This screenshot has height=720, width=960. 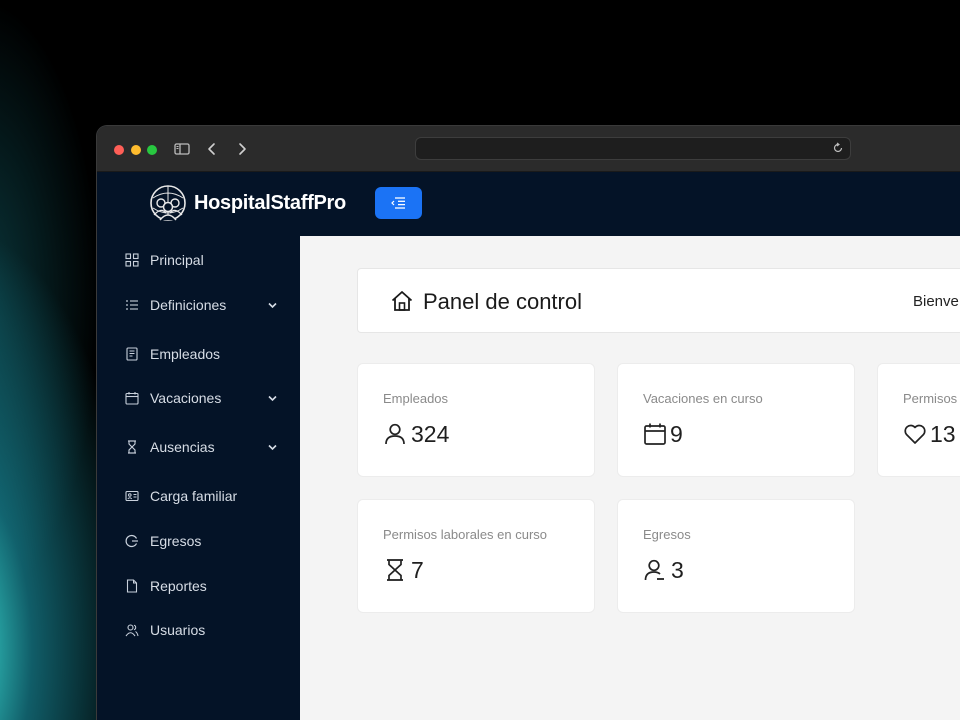 I want to click on hospital-staff-logo-icon, so click(x=168, y=203).